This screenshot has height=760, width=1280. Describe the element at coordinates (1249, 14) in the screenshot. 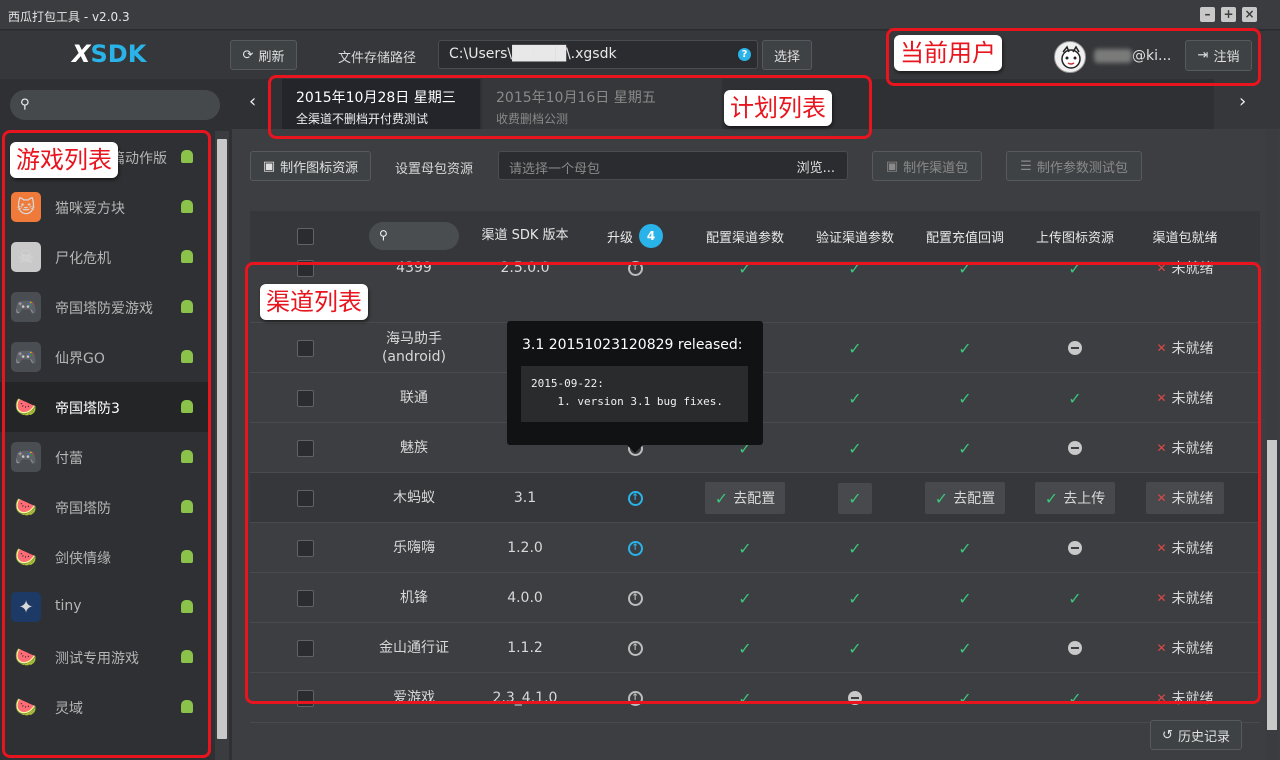

I see `close-icon: ×` at that location.